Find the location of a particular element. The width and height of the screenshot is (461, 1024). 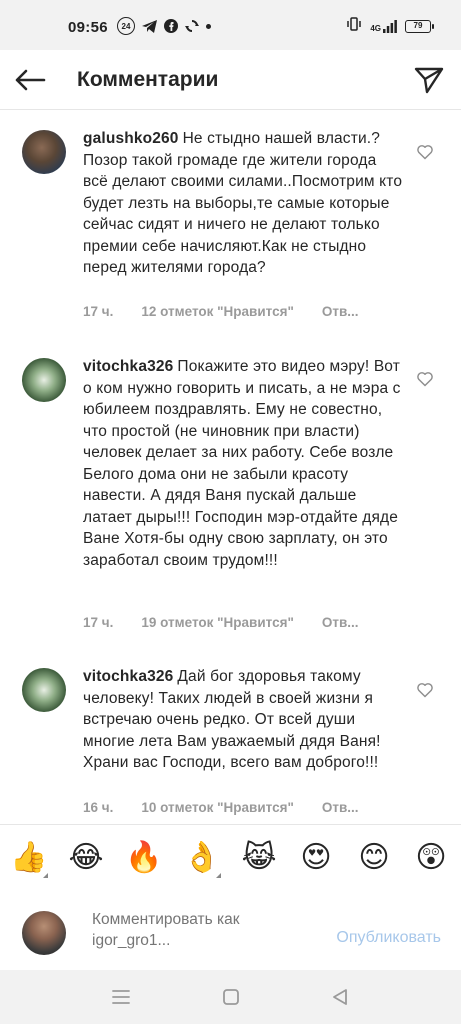

sync-icon is located at coordinates (192, 26).